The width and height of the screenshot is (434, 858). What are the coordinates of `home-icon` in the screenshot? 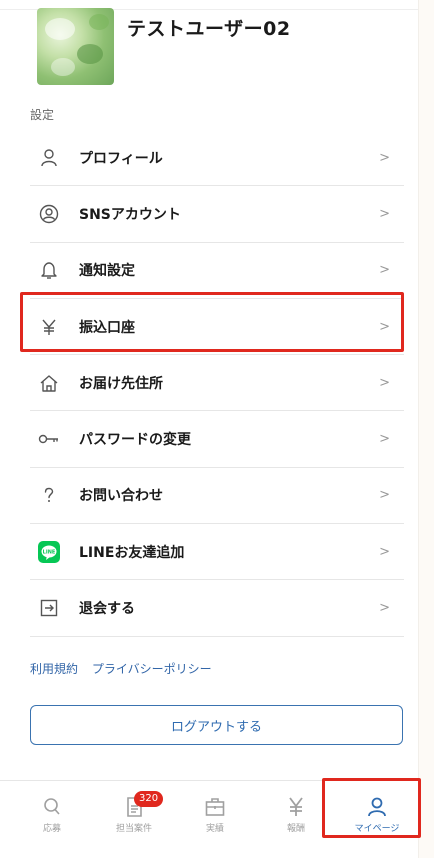 It's located at (49, 383).